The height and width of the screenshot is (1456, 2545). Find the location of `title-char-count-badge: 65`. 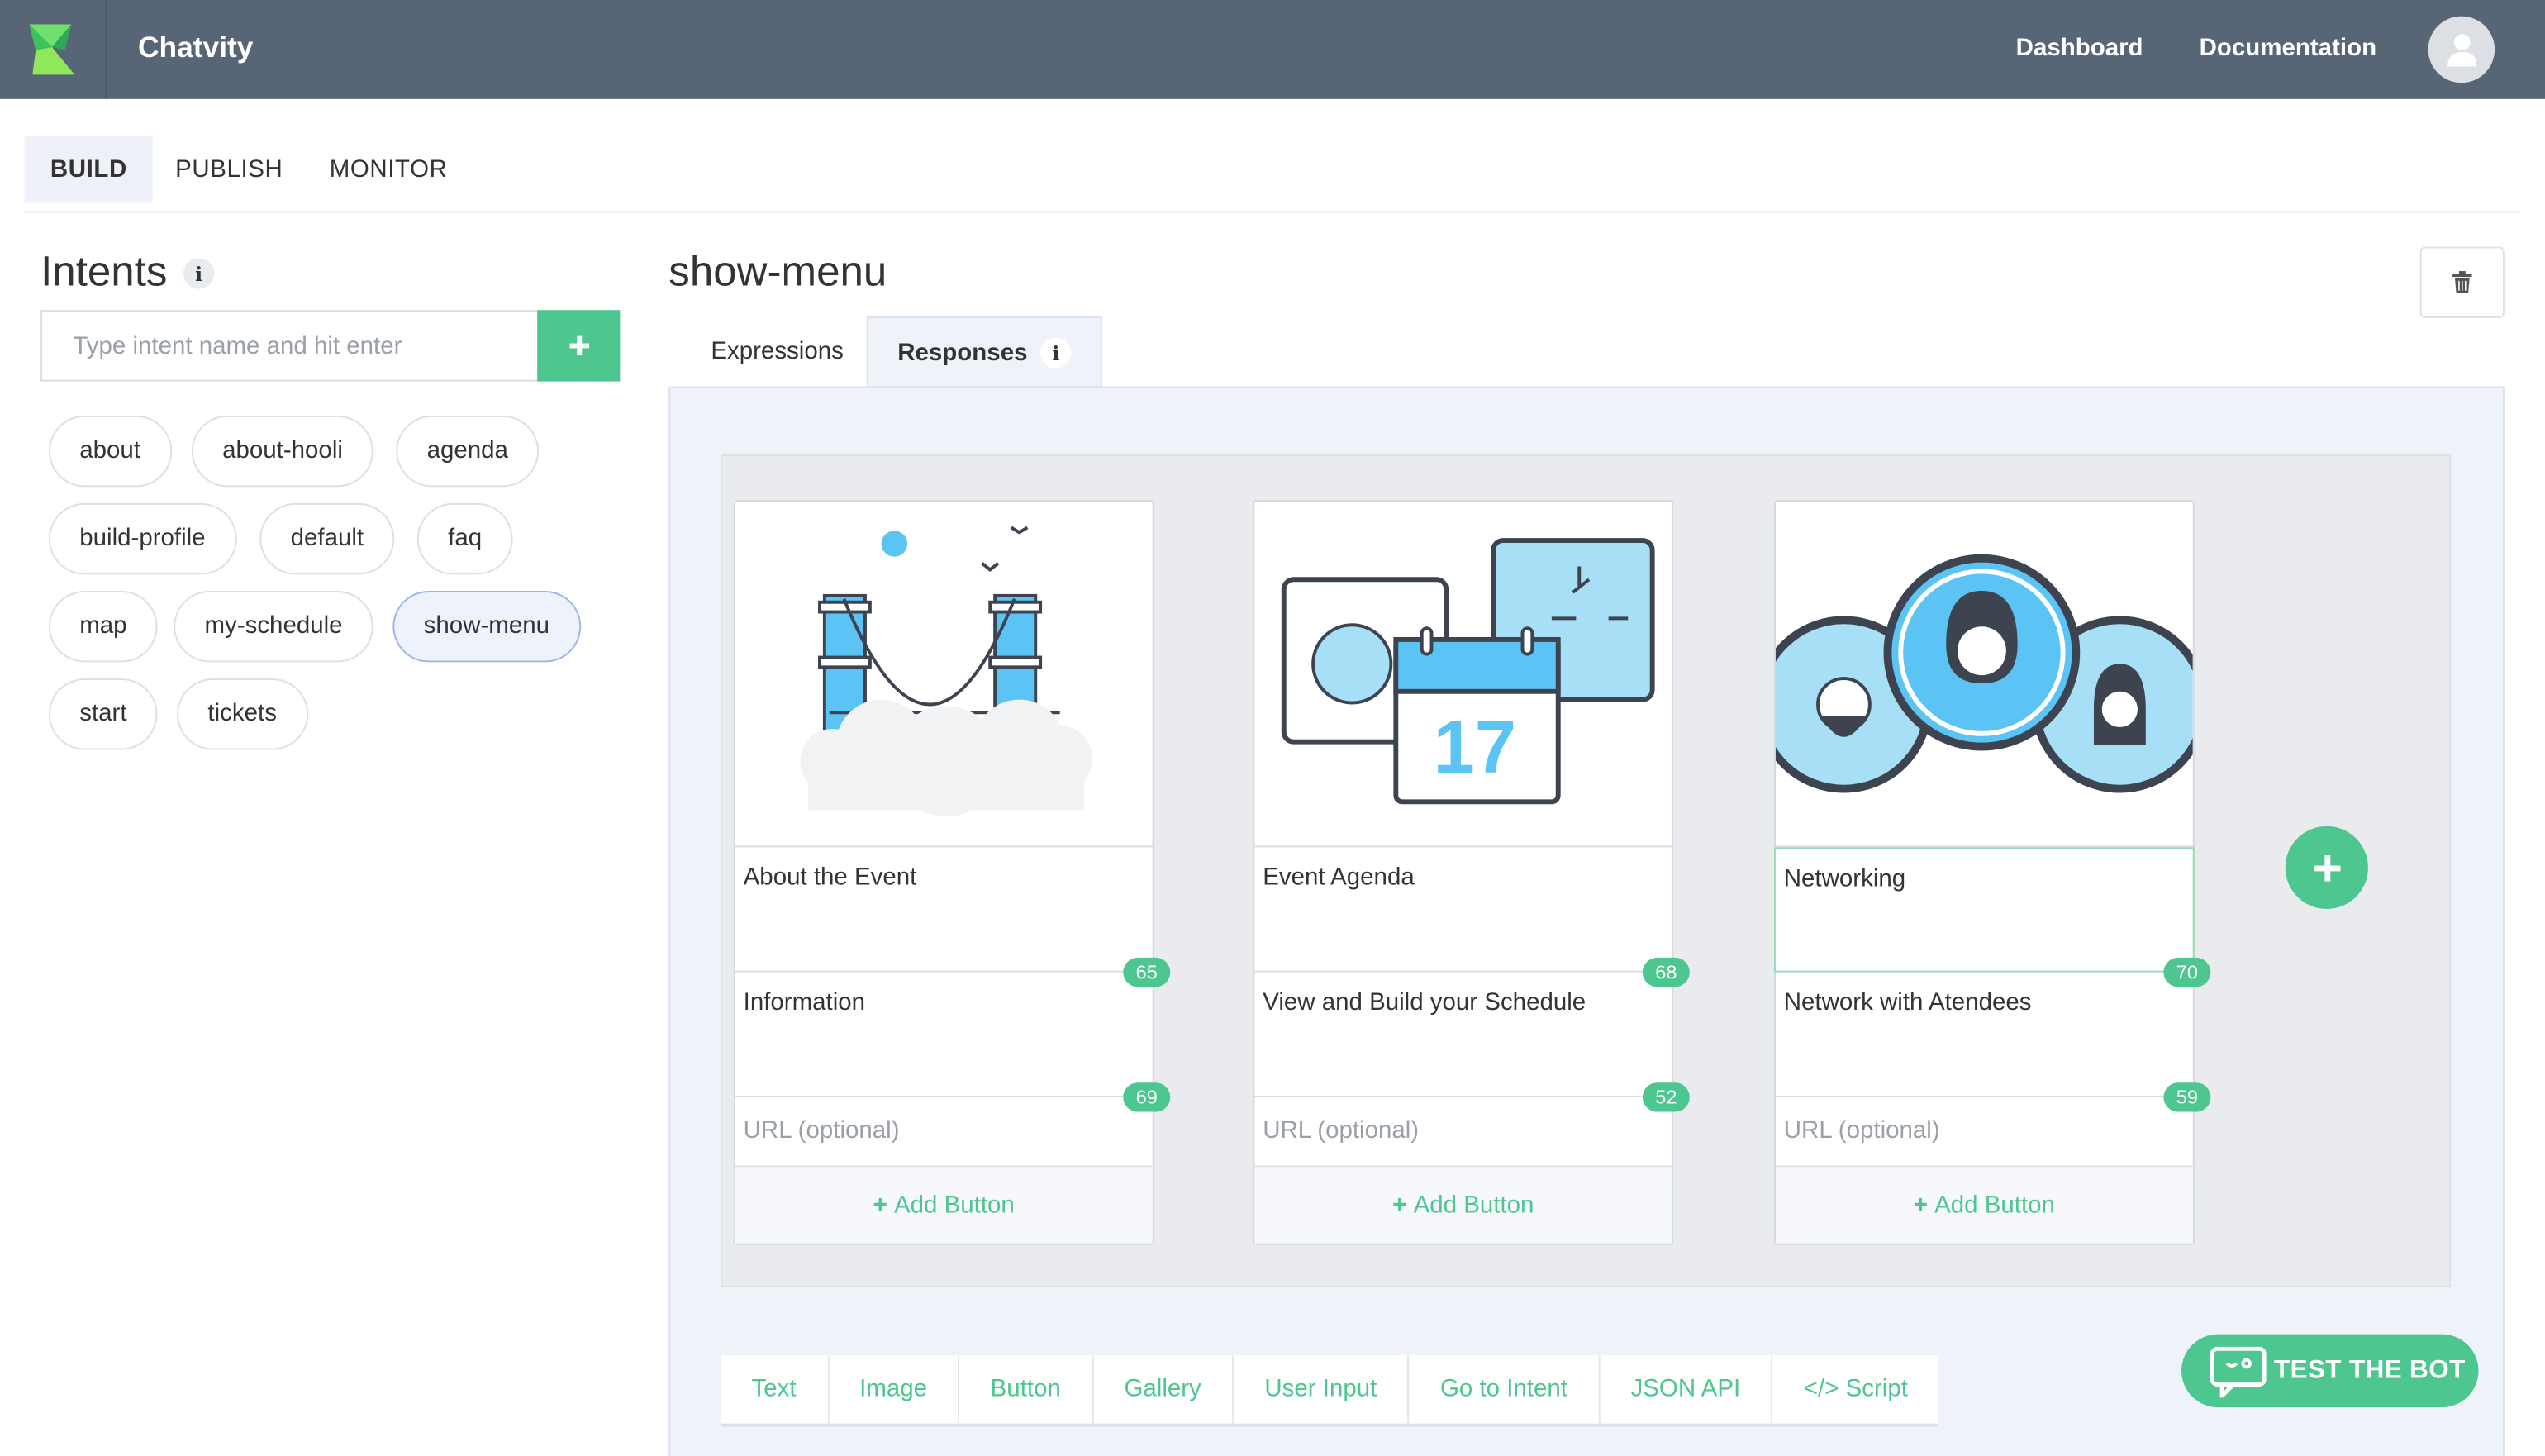

title-char-count-badge: 65 is located at coordinates (1147, 972).